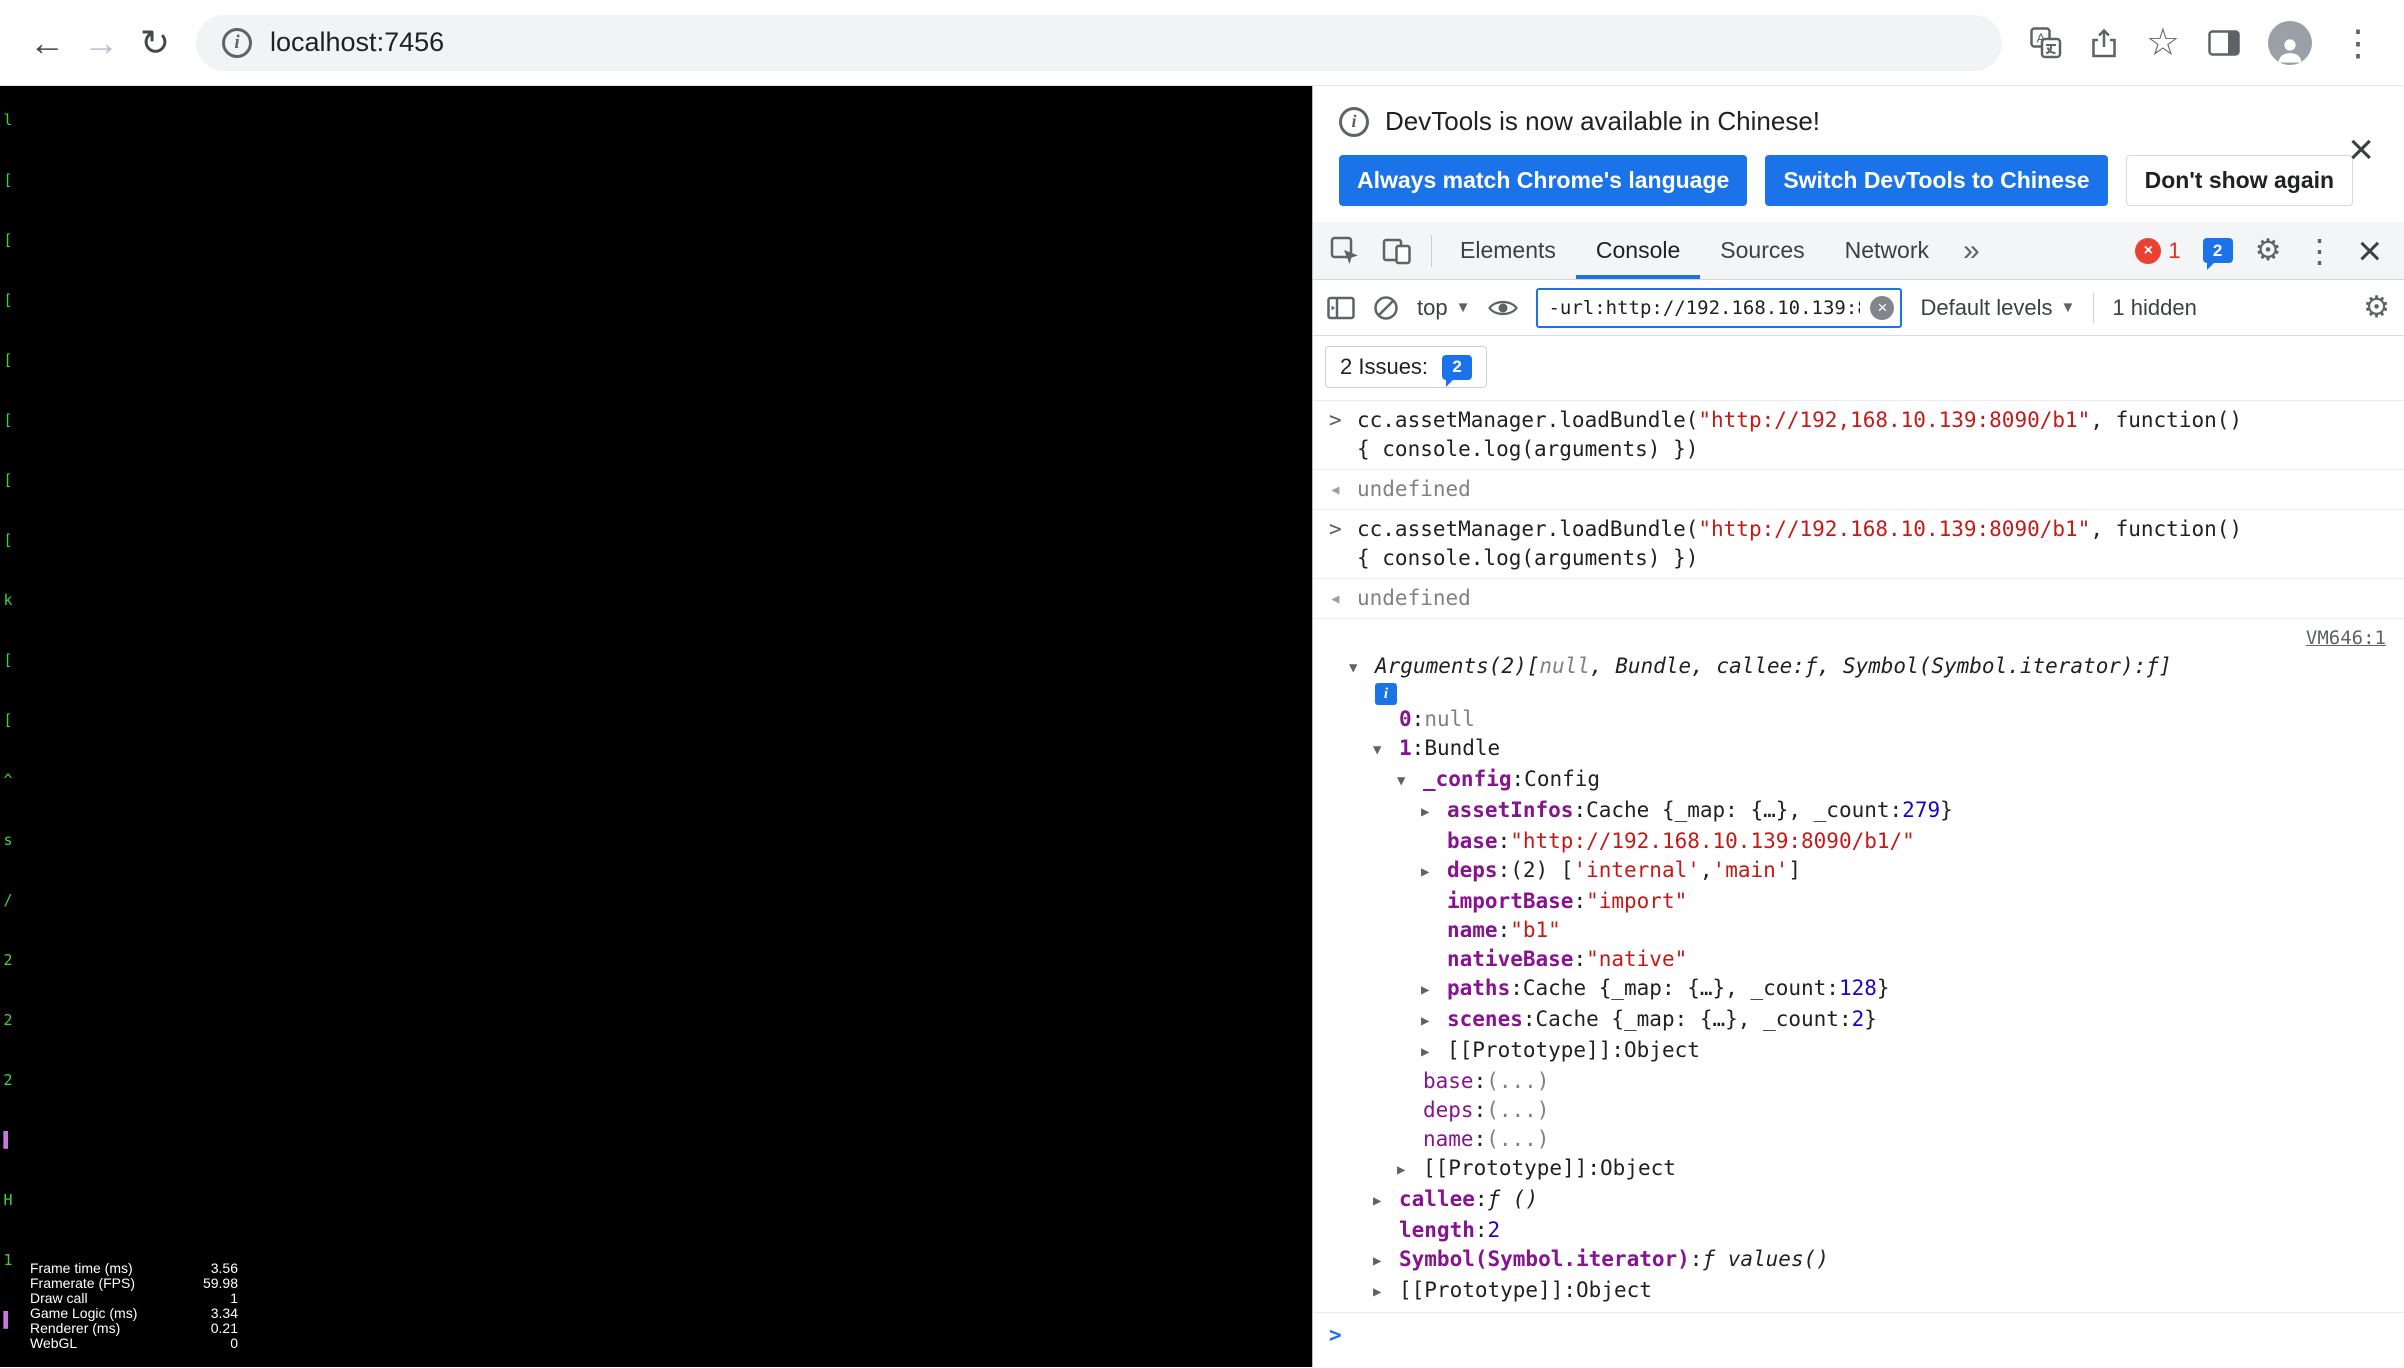  I want to click on command-chevron-icon: >, so click(1335, 420).